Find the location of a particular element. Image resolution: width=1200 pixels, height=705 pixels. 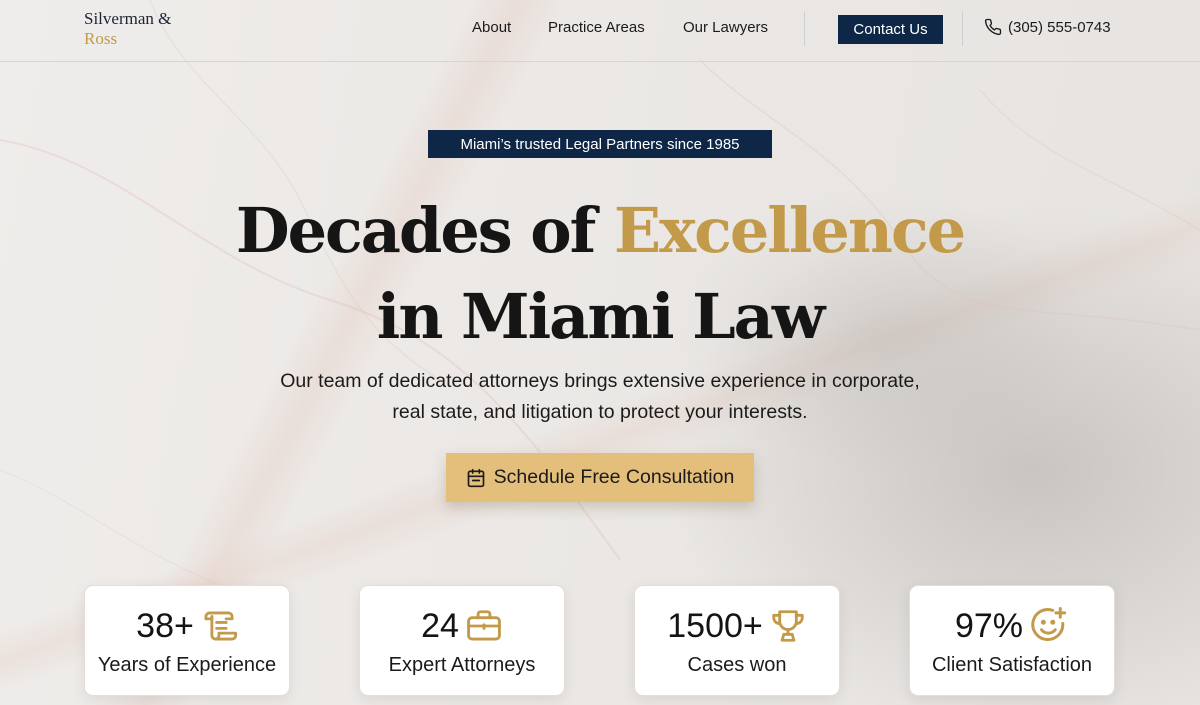

nav-about: About is located at coordinates (491, 27).